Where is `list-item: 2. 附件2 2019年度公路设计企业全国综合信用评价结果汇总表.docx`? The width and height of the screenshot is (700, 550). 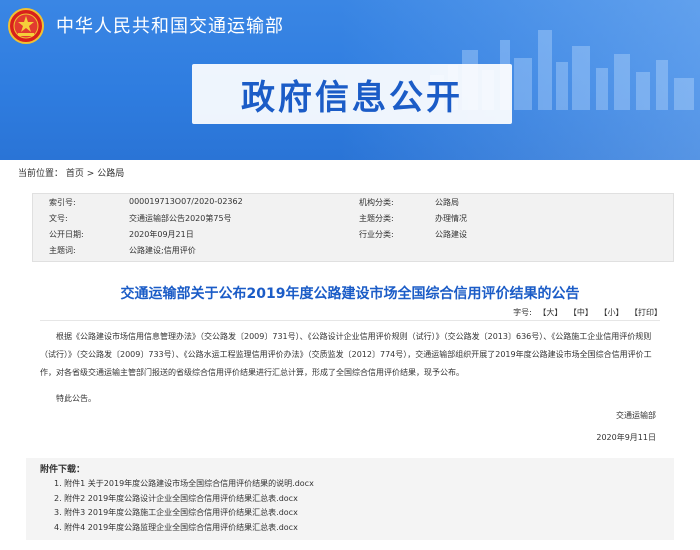 list-item: 2. 附件2 2019年度公路设计企业全国综合信用评价结果汇总表.docx is located at coordinates (184, 499).